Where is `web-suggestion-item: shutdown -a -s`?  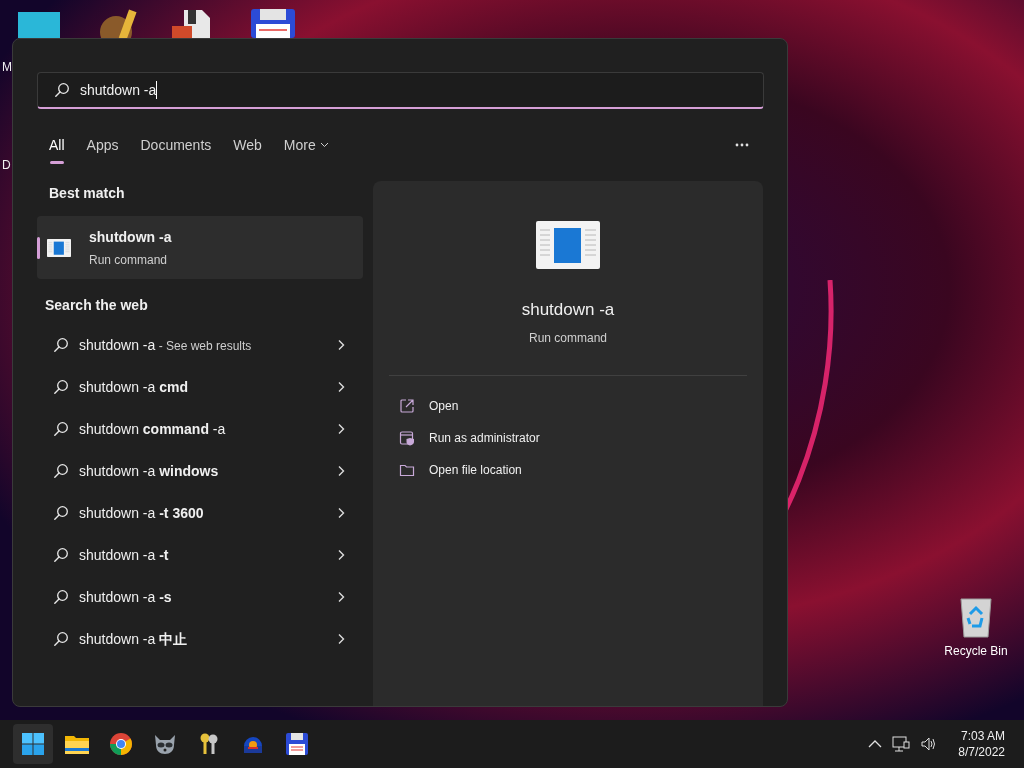 web-suggestion-item: shutdown -a -s is located at coordinates (200, 597).